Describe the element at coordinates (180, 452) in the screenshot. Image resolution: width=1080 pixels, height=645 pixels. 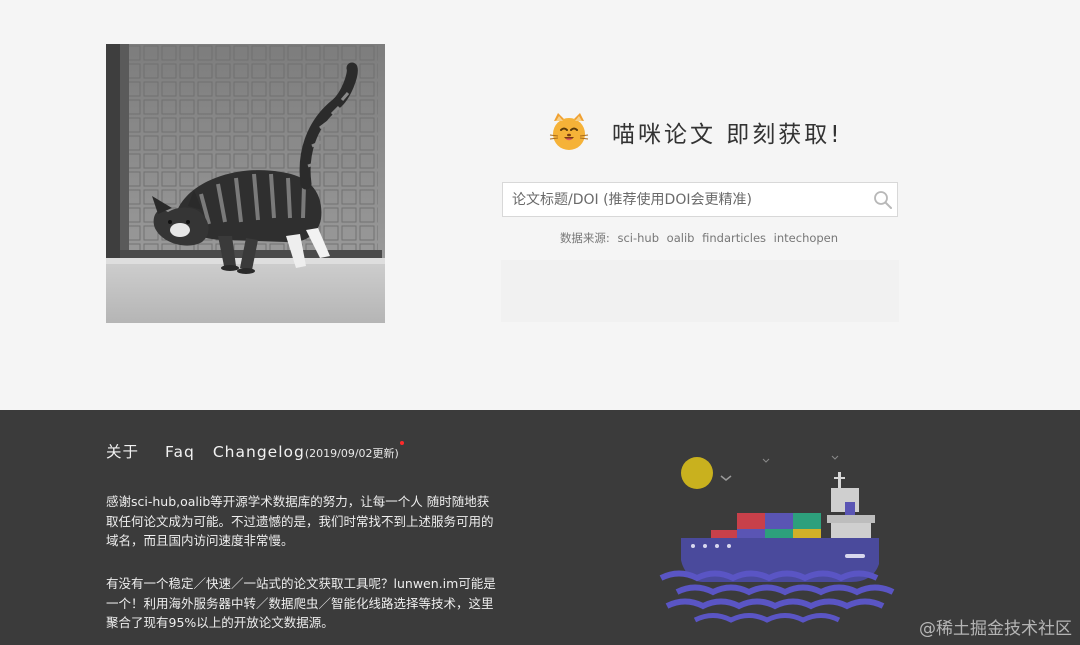
I see `nav-faq-link: Faq` at that location.